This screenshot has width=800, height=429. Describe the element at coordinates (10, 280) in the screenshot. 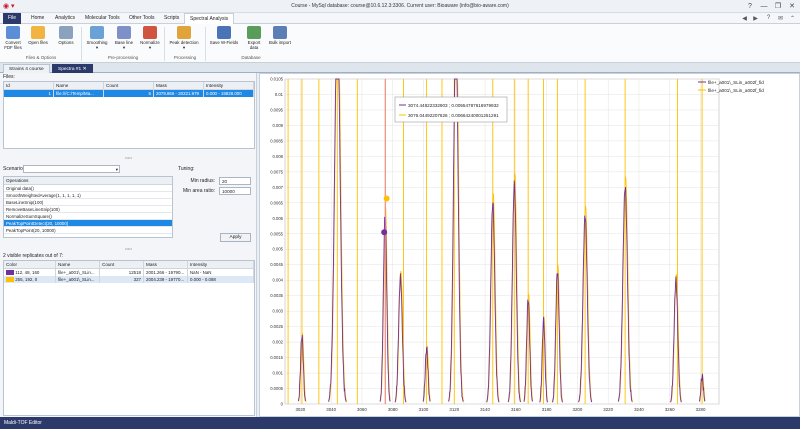

I see `color-swatch` at that location.